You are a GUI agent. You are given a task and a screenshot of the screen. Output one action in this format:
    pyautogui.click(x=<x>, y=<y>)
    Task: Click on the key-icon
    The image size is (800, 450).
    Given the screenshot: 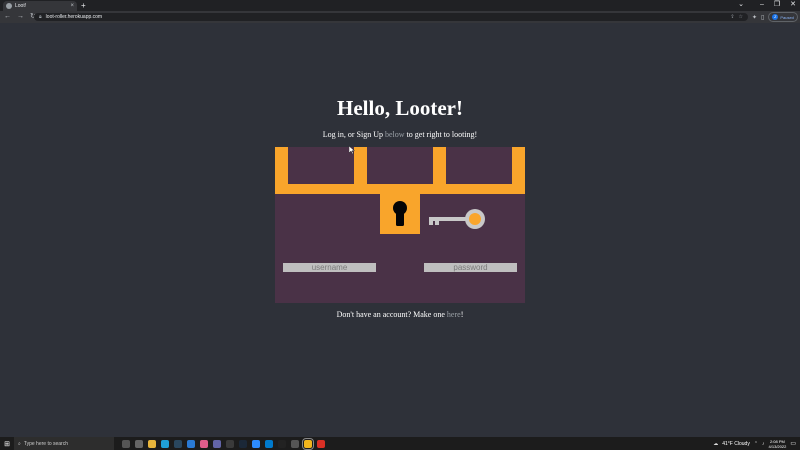 What is the action you would take?
    pyautogui.click(x=457, y=219)
    